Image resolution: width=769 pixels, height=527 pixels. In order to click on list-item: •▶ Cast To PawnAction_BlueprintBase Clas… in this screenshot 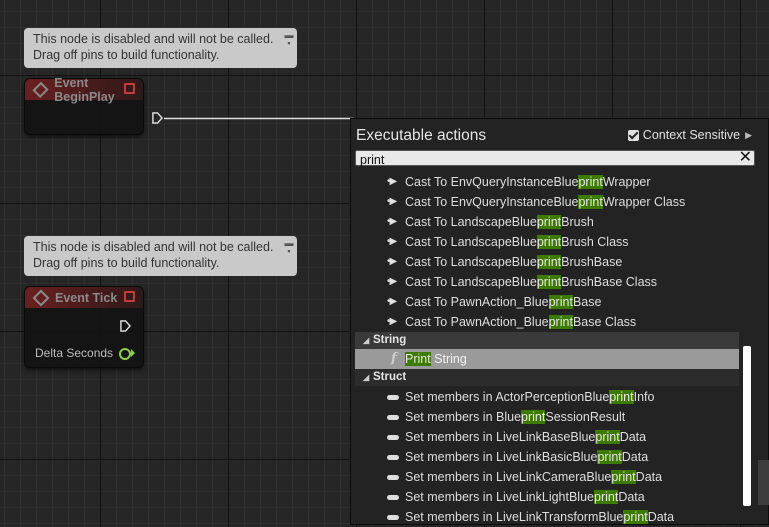, I will do `click(547, 322)`.